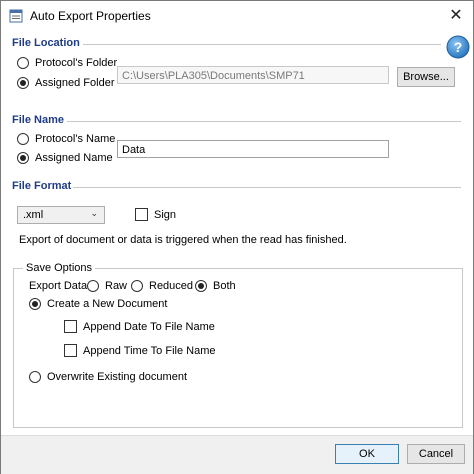 This screenshot has width=474, height=474. Describe the element at coordinates (23, 83) in the screenshot. I see `assigned-folder-radio` at that location.